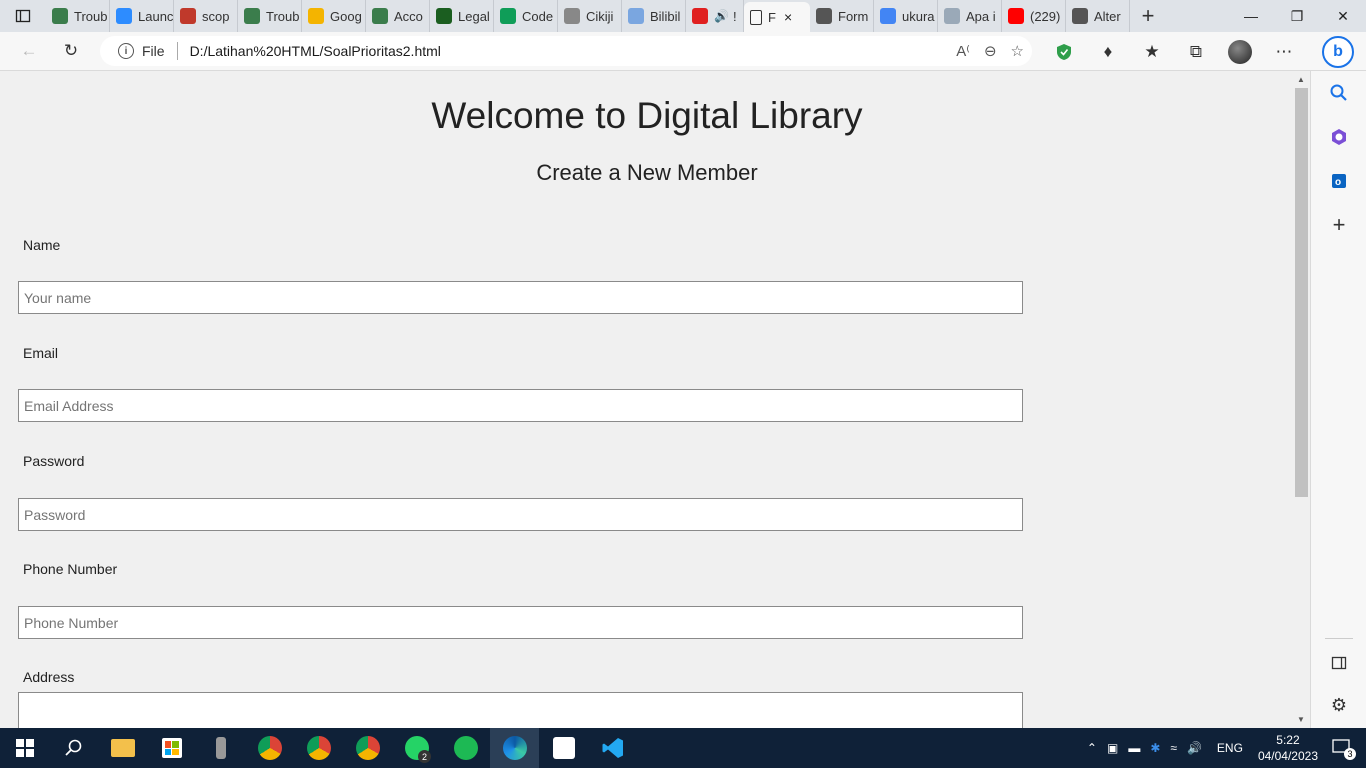 The image size is (1366, 768). I want to click on chain-icon, so click(572, 16).